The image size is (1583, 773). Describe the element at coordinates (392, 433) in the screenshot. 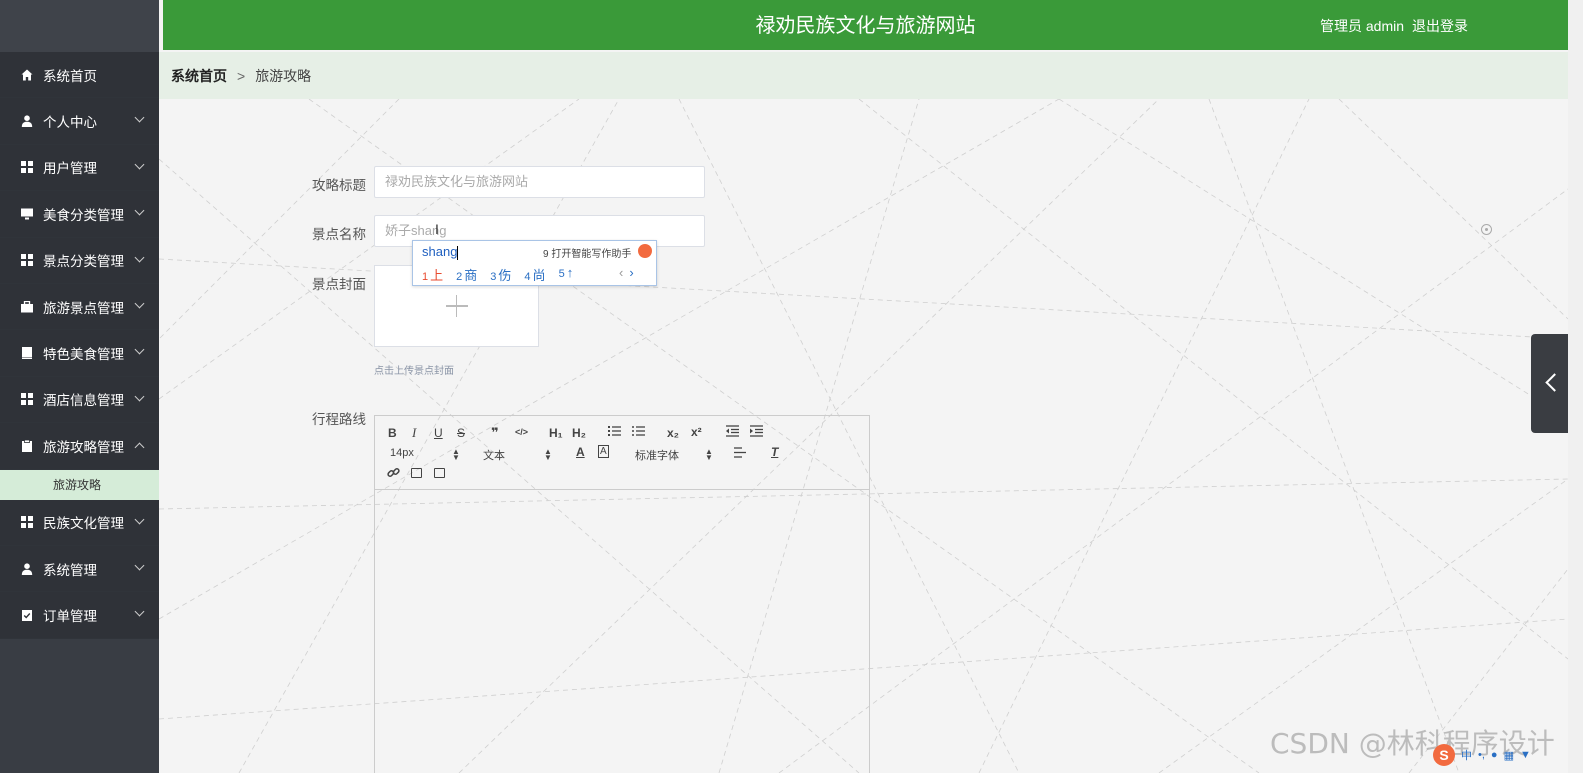

I see `bold-button: B` at that location.